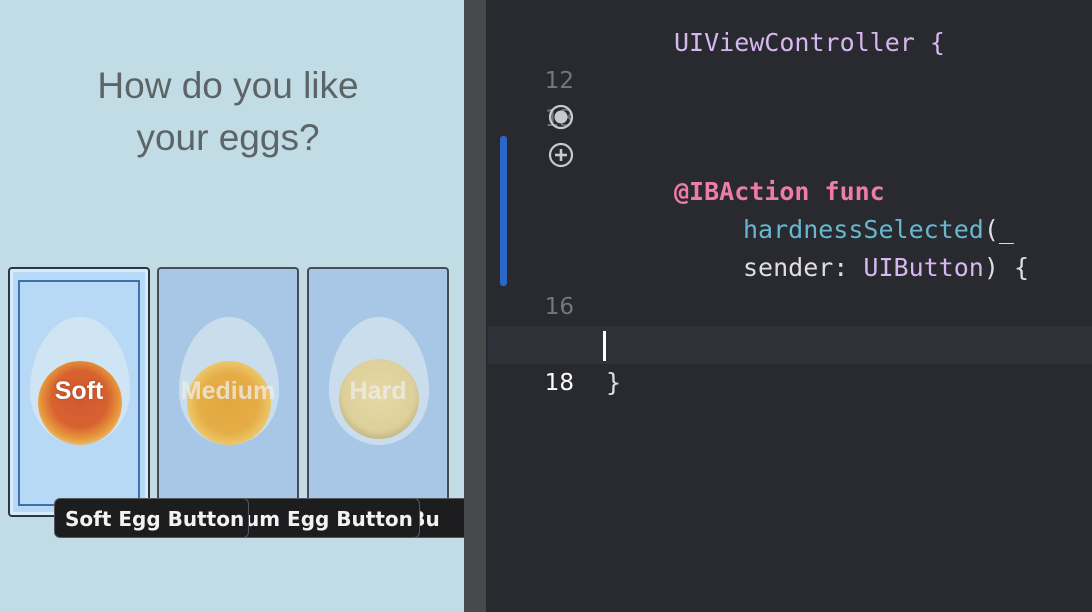  I want to click on hard-egg-button: Hard, so click(378, 392).